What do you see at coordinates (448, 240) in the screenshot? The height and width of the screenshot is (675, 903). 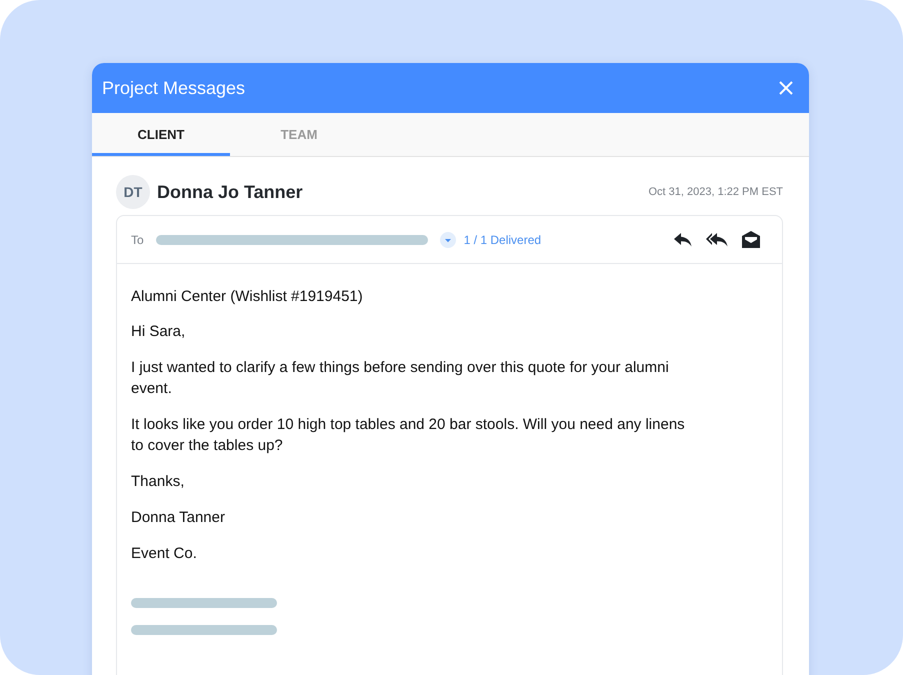 I see `dropdown-icon` at bounding box center [448, 240].